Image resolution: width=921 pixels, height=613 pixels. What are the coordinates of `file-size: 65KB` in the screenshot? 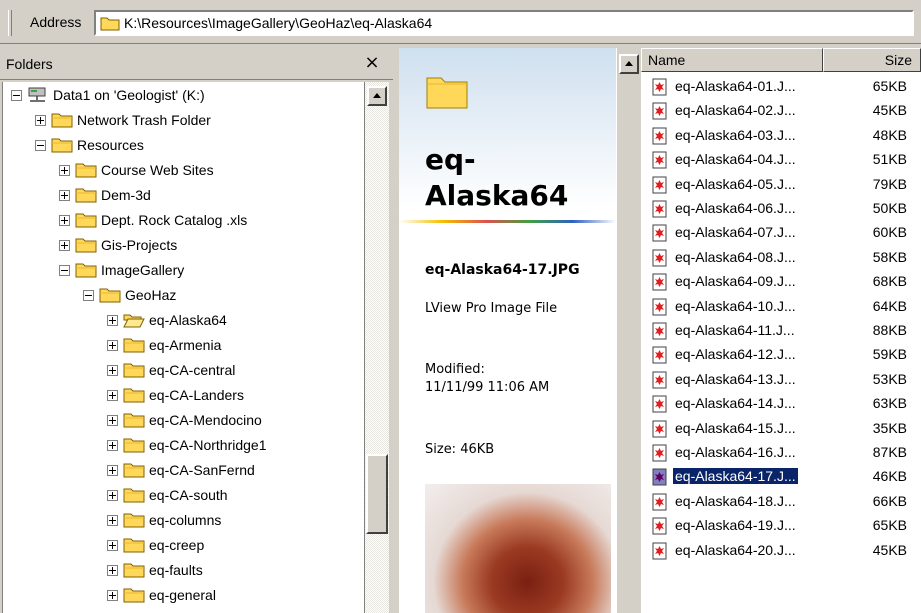 It's located at (889, 525).